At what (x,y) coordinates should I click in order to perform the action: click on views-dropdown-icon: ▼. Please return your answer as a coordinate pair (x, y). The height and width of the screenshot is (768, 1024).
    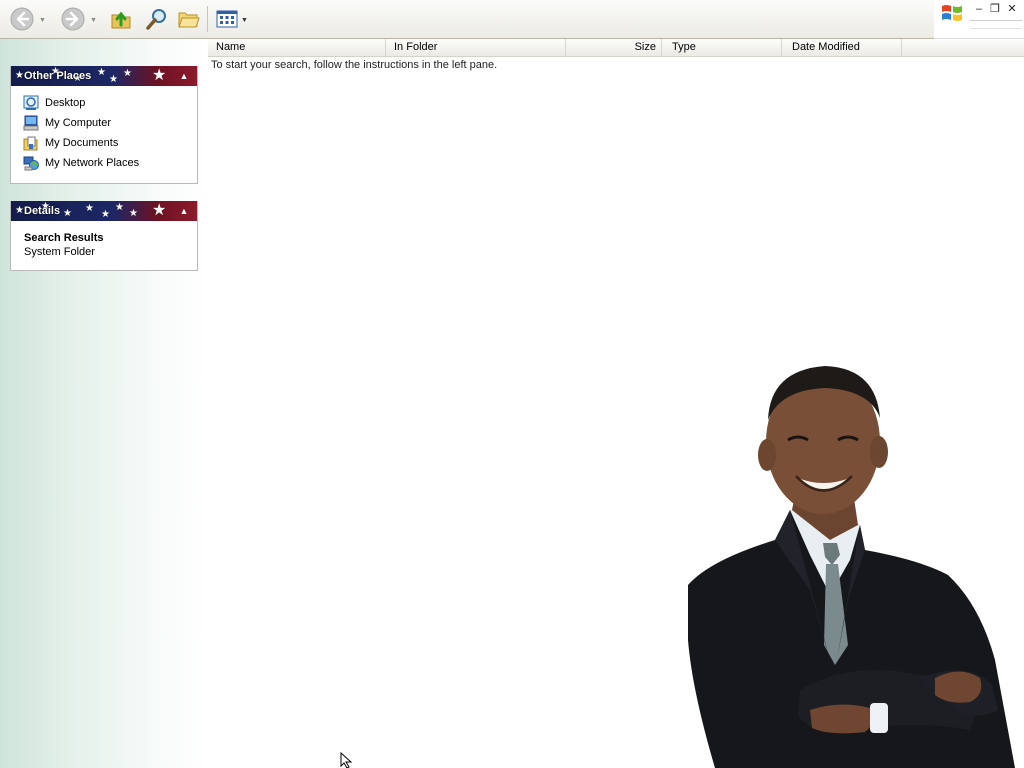
    Looking at the image, I should click on (244, 20).